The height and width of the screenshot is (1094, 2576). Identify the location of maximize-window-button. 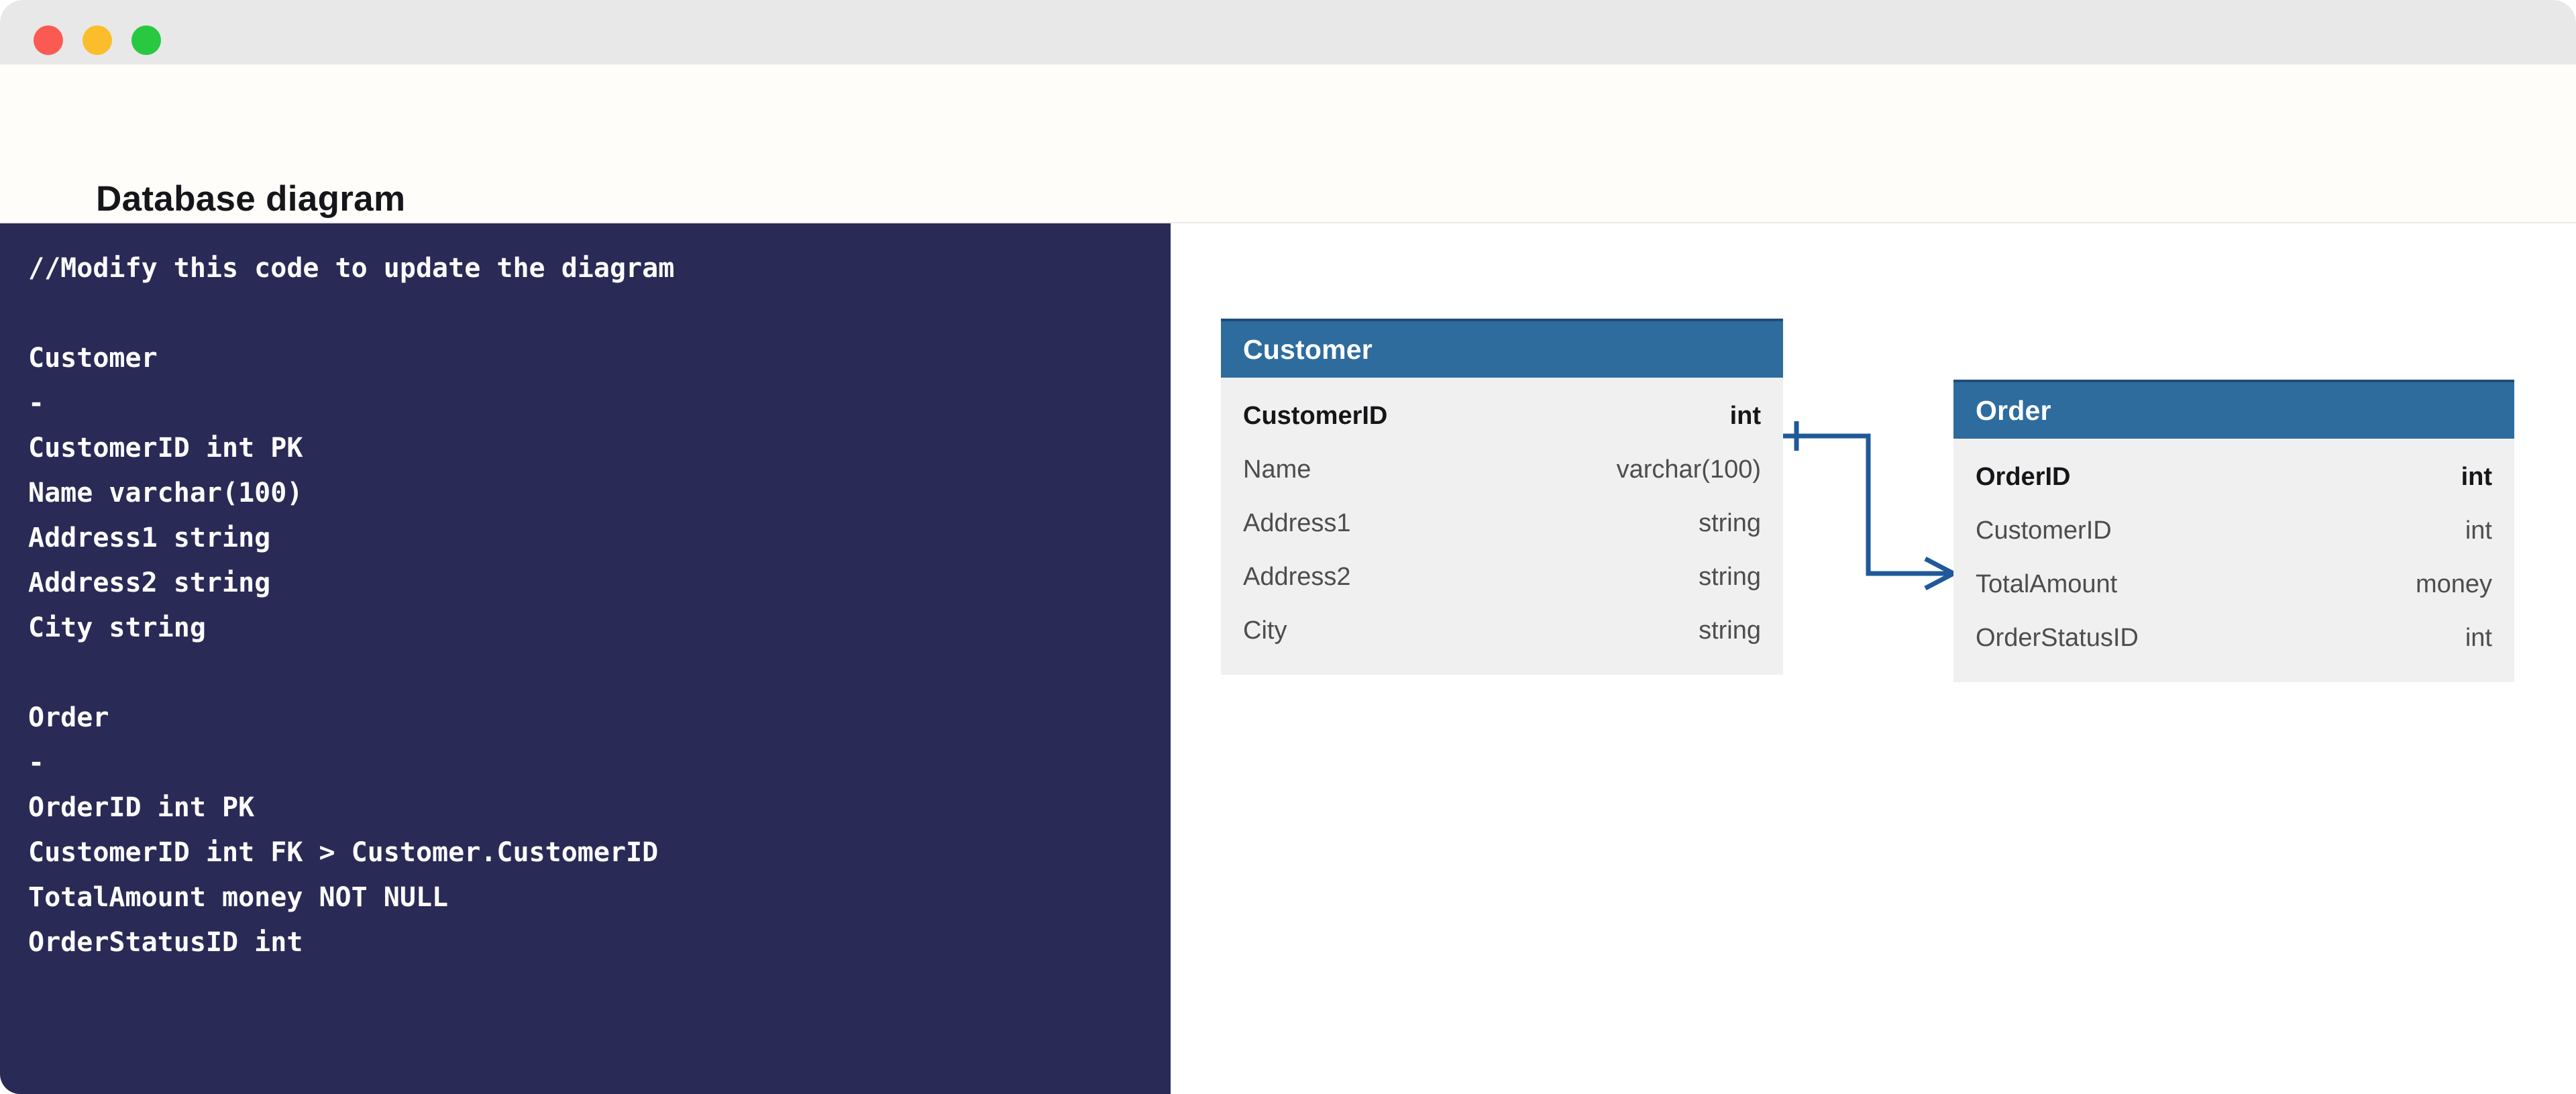
(146, 40).